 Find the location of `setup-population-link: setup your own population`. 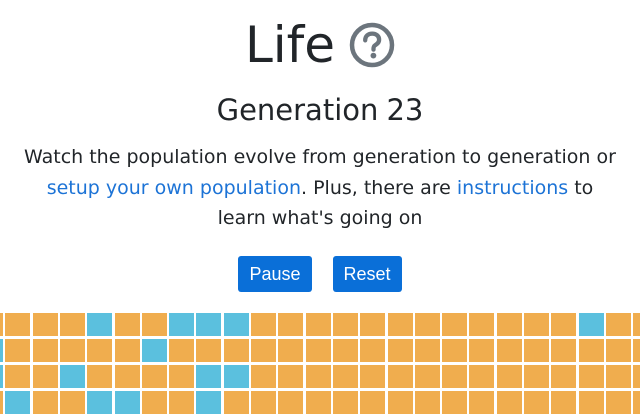

setup-population-link: setup your own population is located at coordinates (174, 188).